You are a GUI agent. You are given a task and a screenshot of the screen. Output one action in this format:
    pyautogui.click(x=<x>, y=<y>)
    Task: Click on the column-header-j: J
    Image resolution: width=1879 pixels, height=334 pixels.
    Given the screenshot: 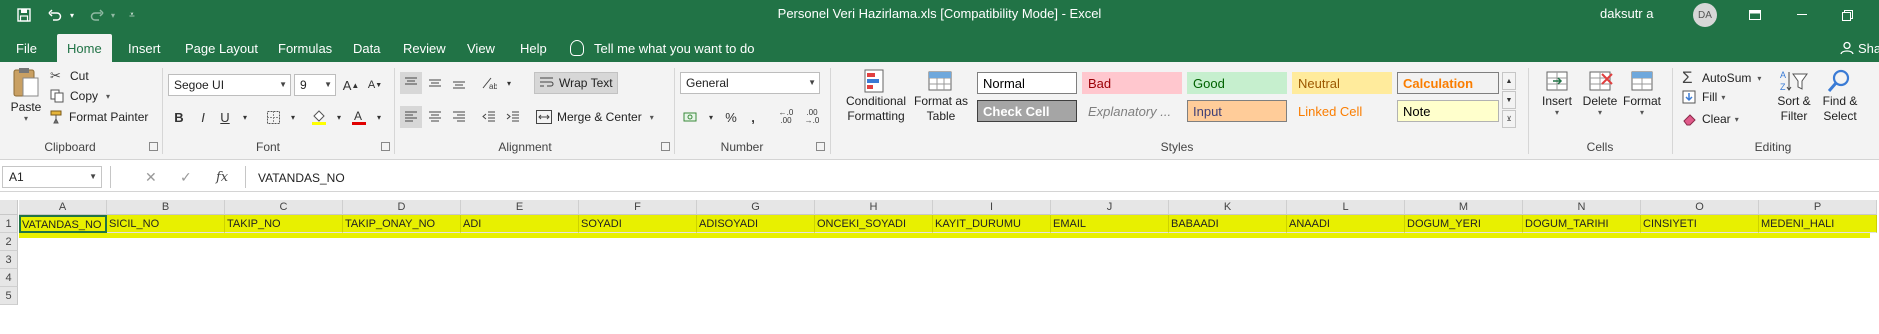 What is the action you would take?
    pyautogui.click(x=1110, y=207)
    